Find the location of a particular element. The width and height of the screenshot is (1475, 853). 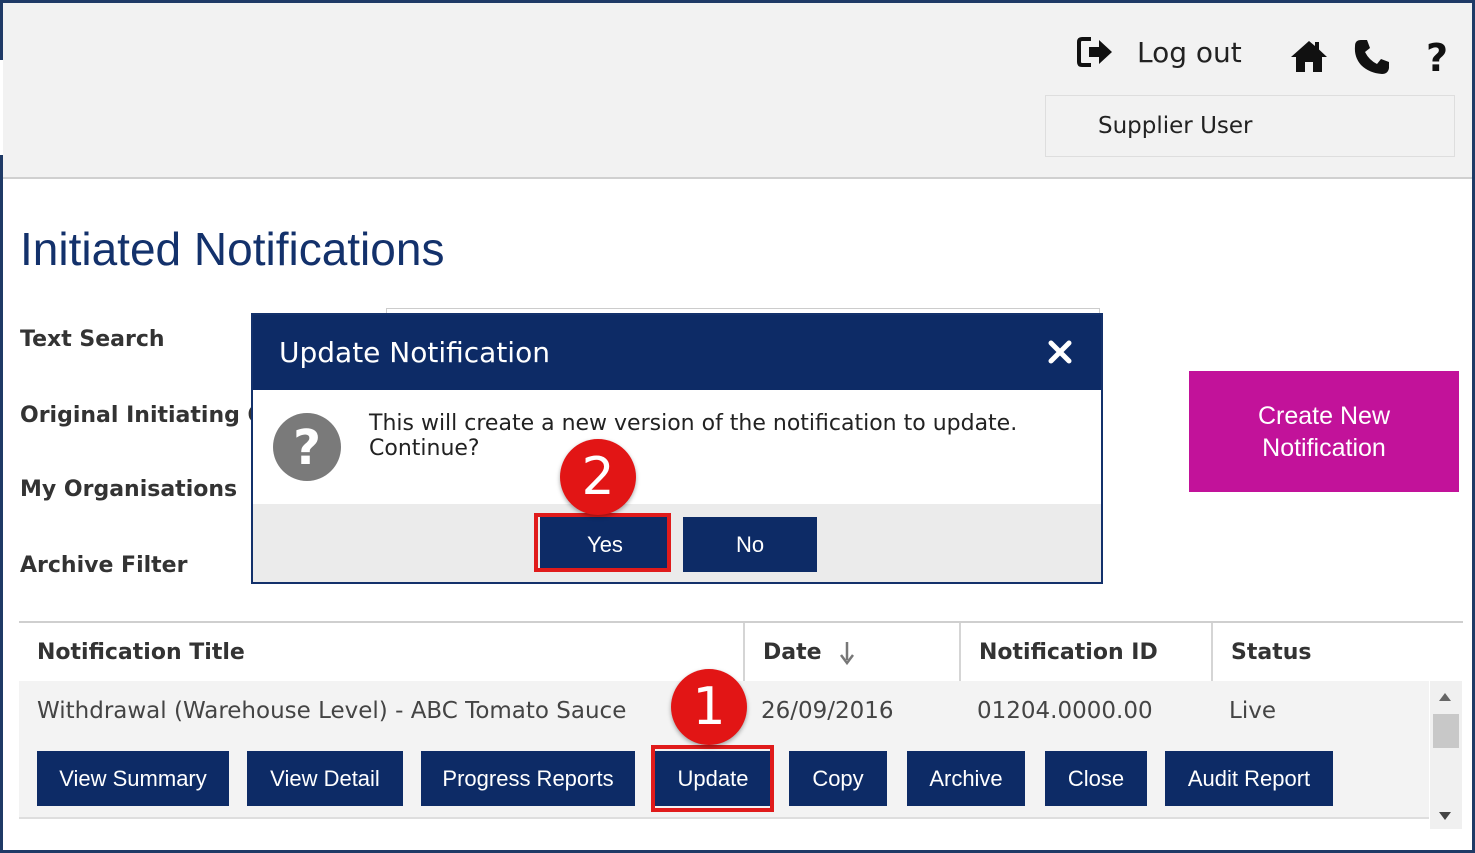

user-badge: Supplier User is located at coordinates (1250, 126).